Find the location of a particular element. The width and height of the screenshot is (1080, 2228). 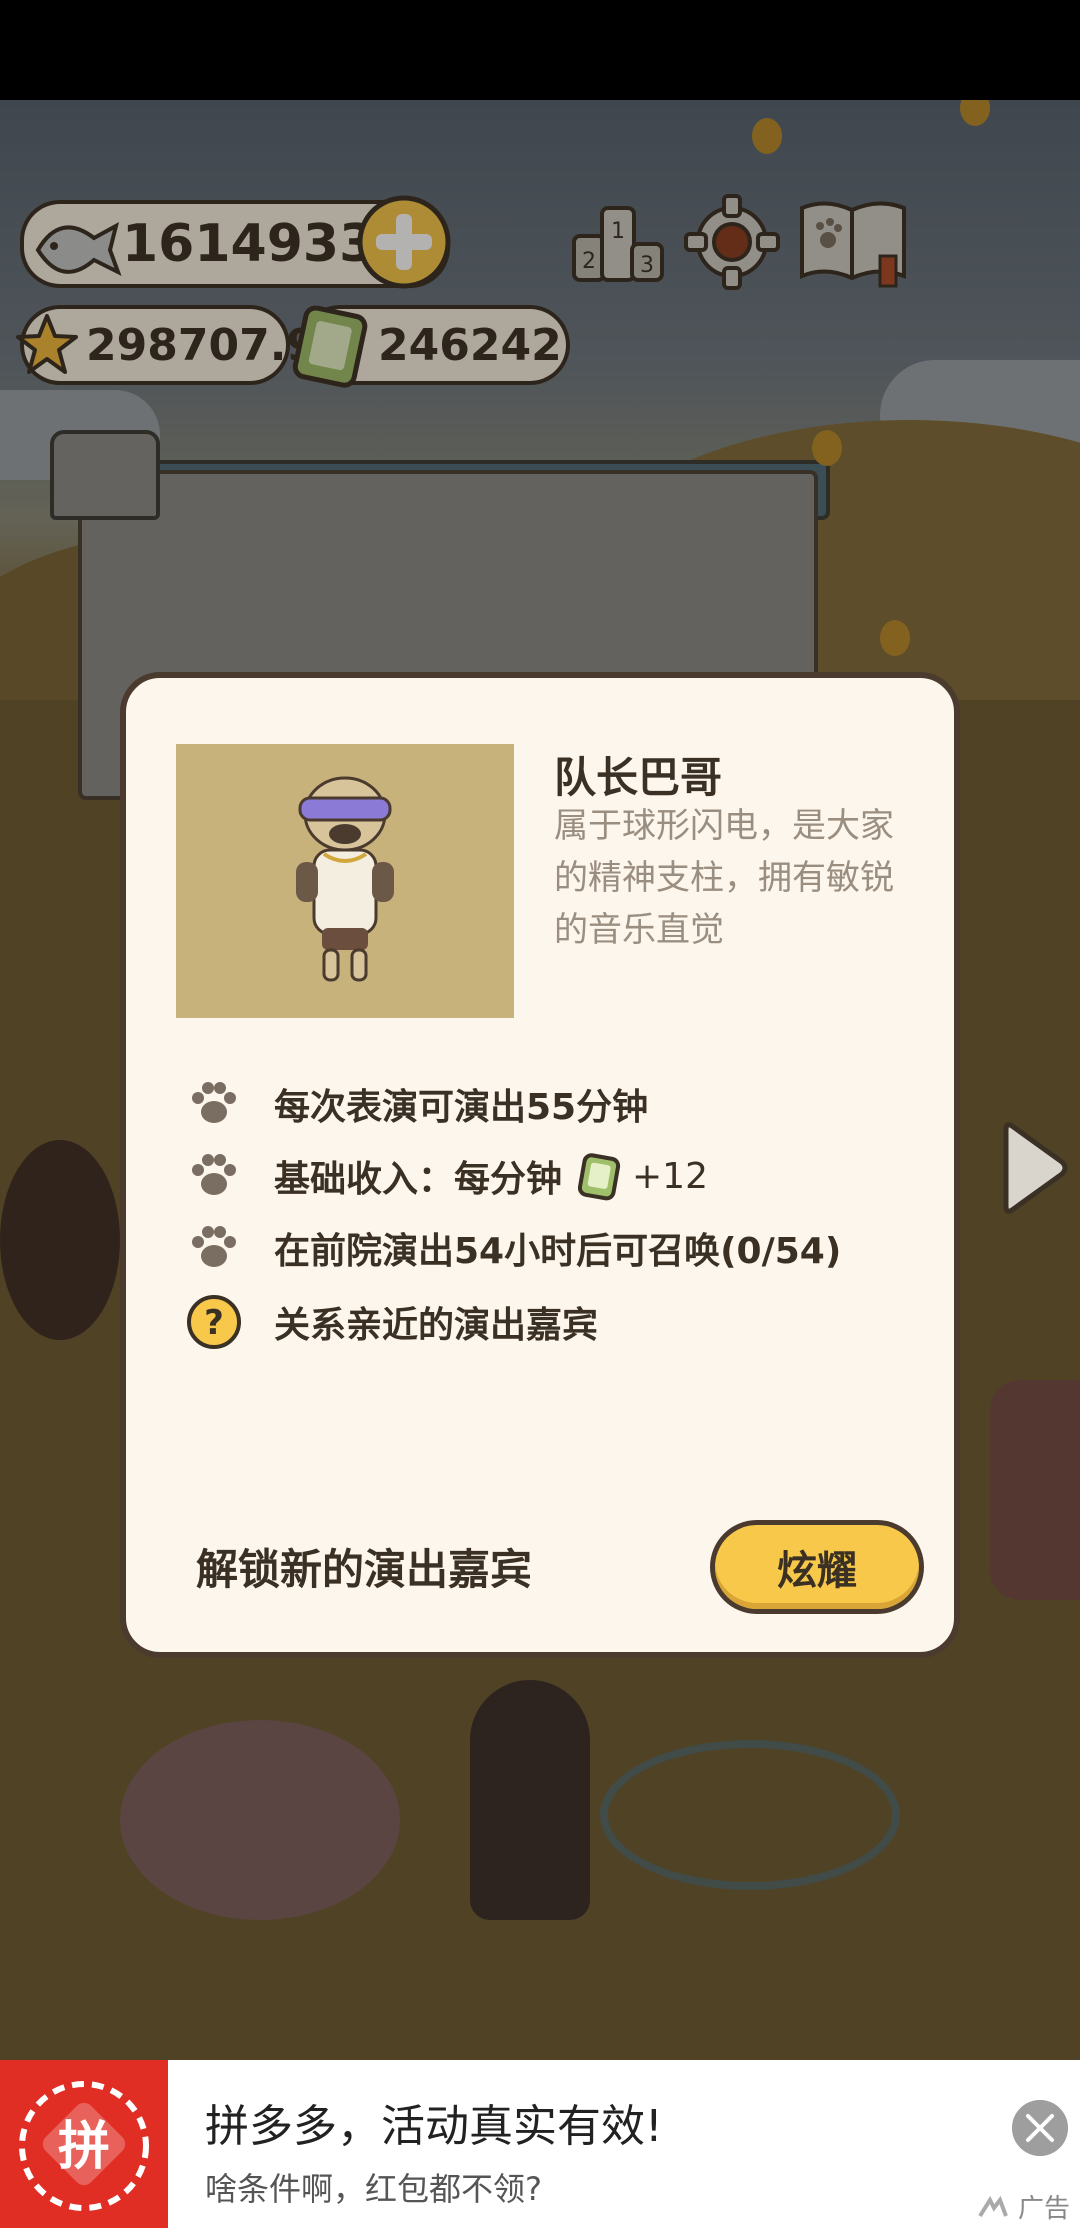

info-row-duration: 每次表演可演出55分钟 is located at coordinates (417, 1104).